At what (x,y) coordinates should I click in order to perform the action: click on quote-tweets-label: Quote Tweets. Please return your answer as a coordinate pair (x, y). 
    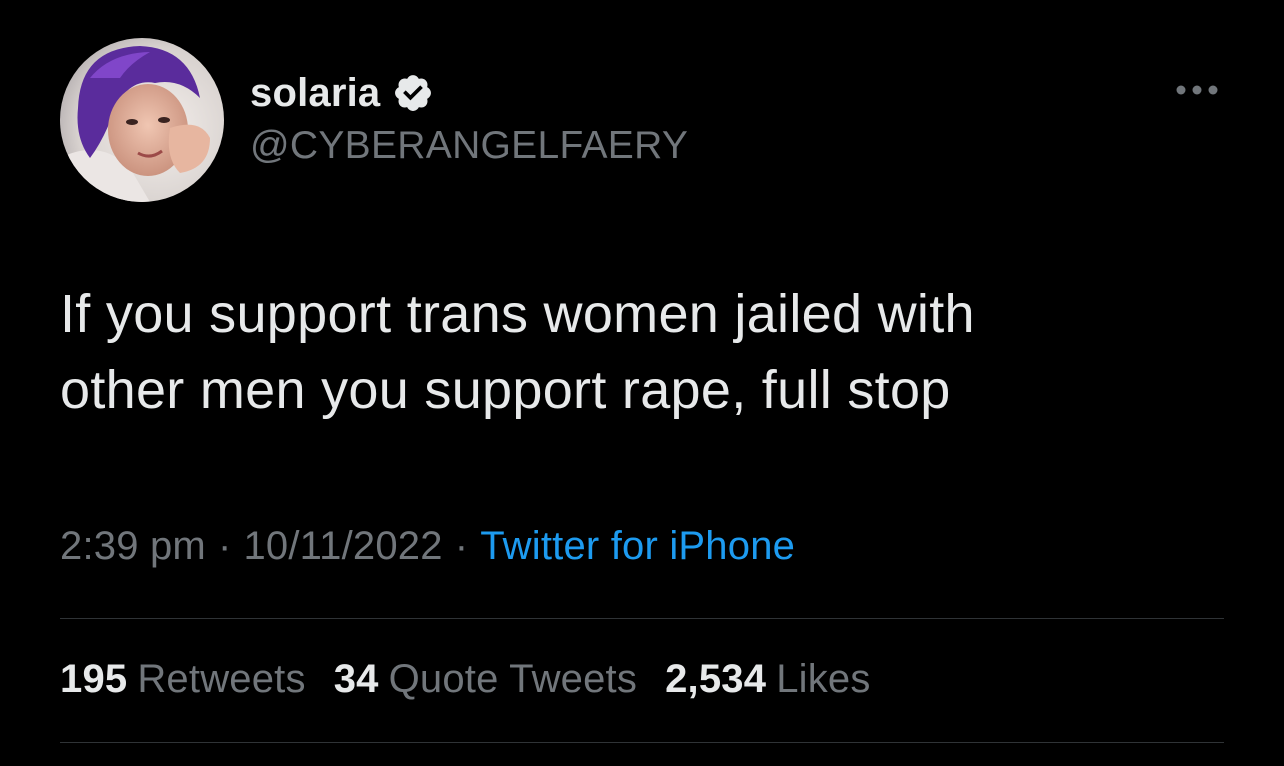
    Looking at the image, I should click on (513, 679).